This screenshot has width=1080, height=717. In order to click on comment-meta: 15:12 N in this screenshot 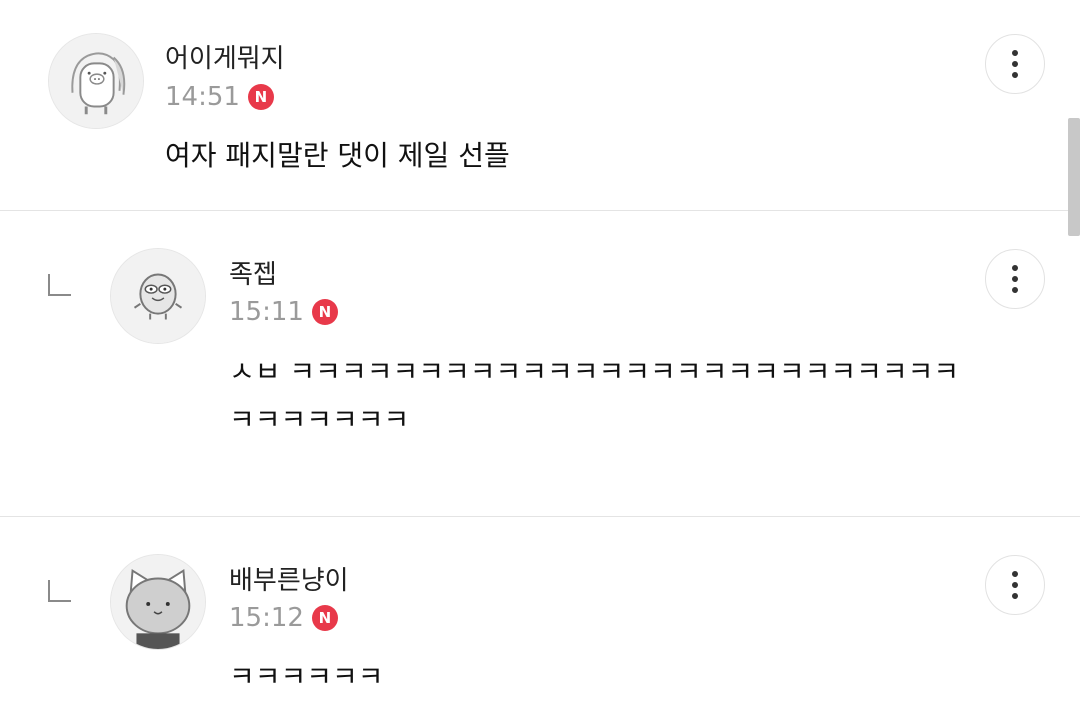, I will do `click(283, 618)`.